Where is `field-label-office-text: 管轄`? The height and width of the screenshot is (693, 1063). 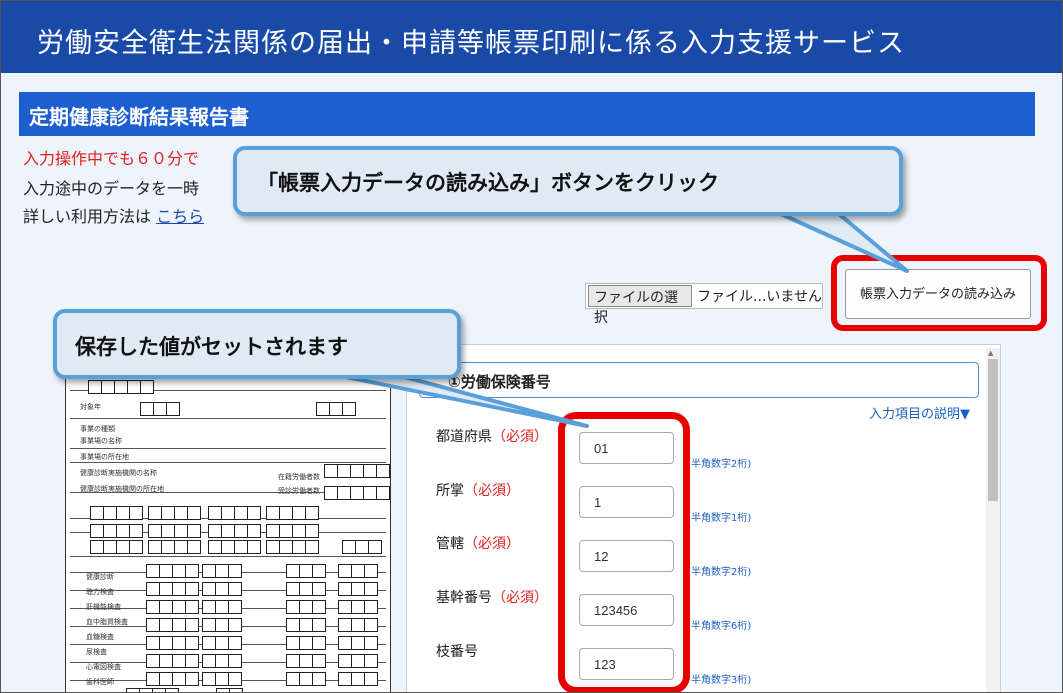
field-label-office-text: 管轄 is located at coordinates (450, 544).